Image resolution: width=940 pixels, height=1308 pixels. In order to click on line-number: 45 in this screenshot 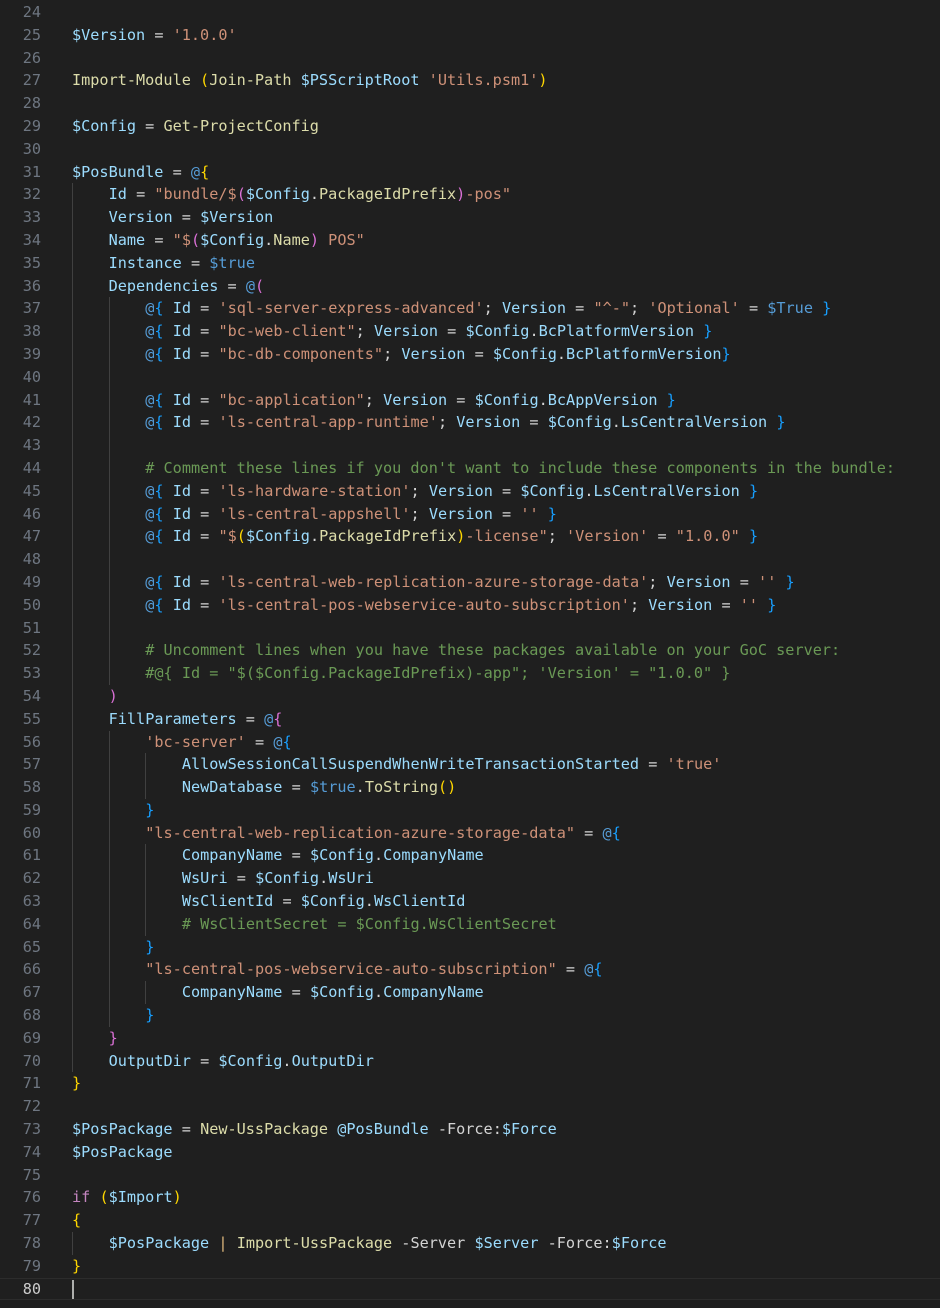, I will do `click(31, 490)`.